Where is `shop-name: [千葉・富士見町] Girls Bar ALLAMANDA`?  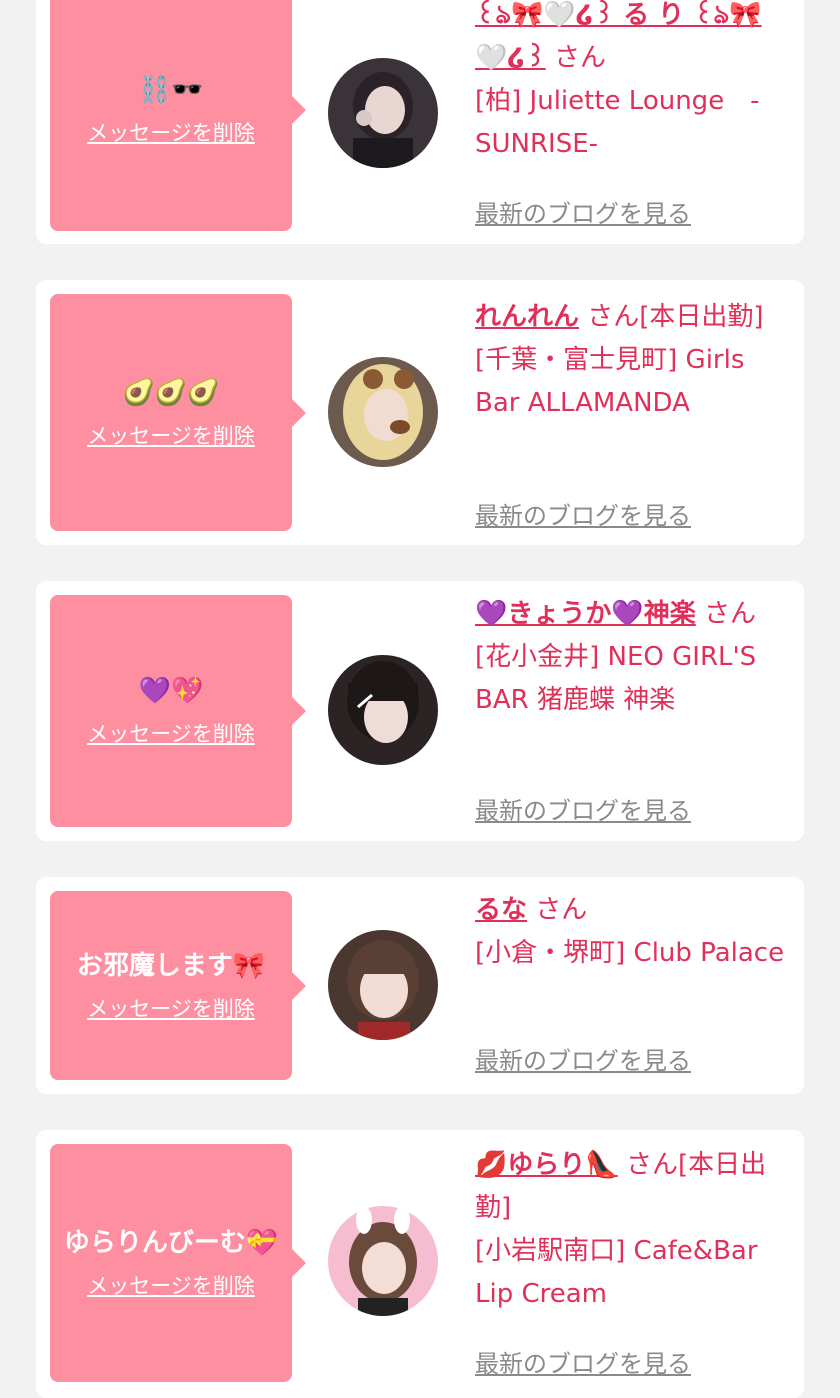
shop-name: [千葉・富士見町] Girls Bar ALLAMANDA is located at coordinates (610, 381).